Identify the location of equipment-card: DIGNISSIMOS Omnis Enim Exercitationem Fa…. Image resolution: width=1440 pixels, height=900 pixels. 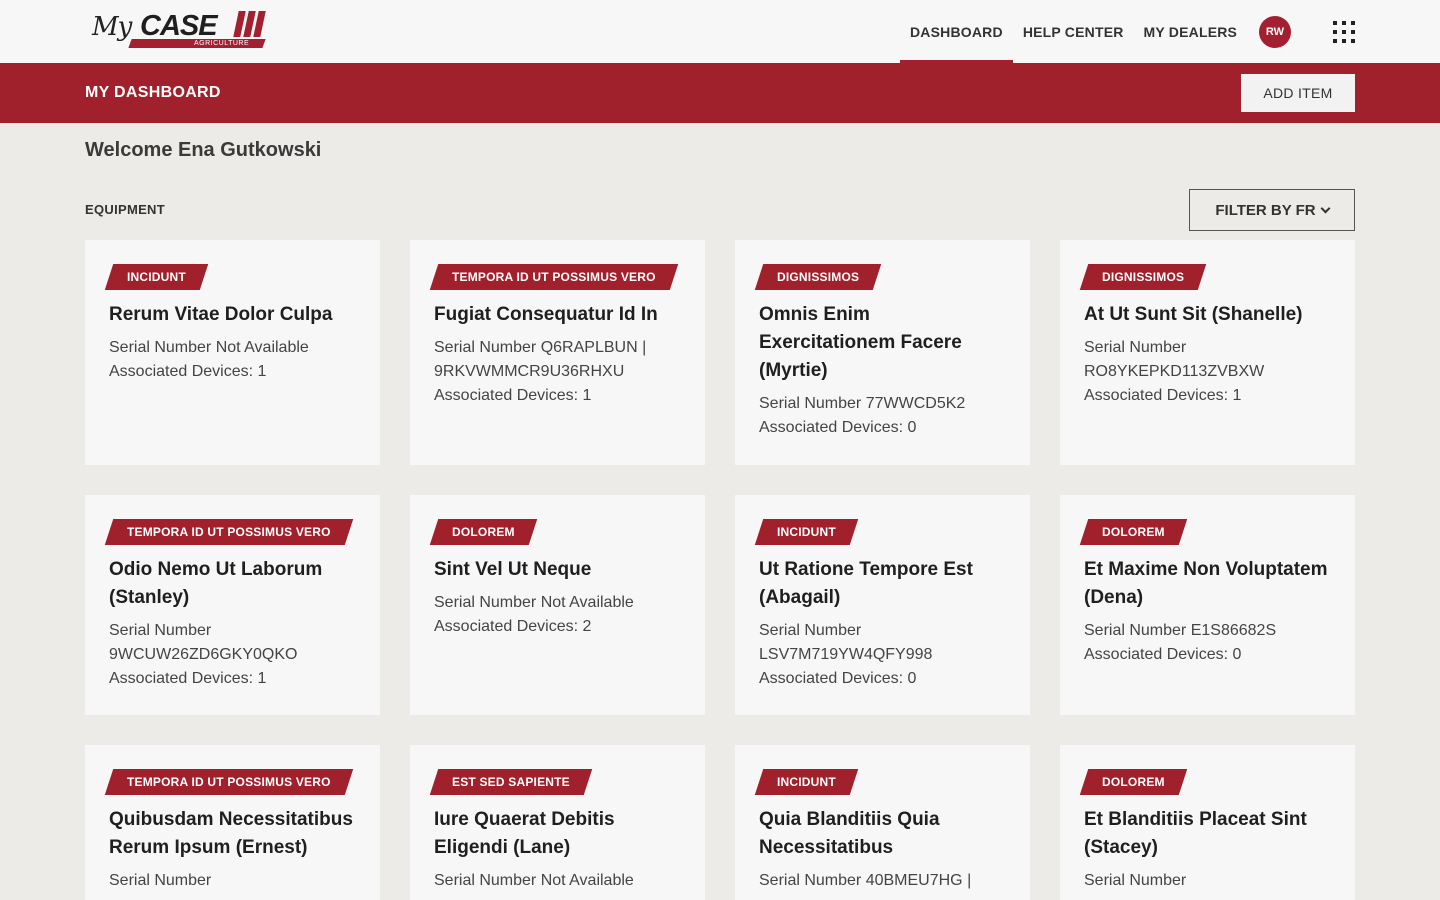
(882, 352).